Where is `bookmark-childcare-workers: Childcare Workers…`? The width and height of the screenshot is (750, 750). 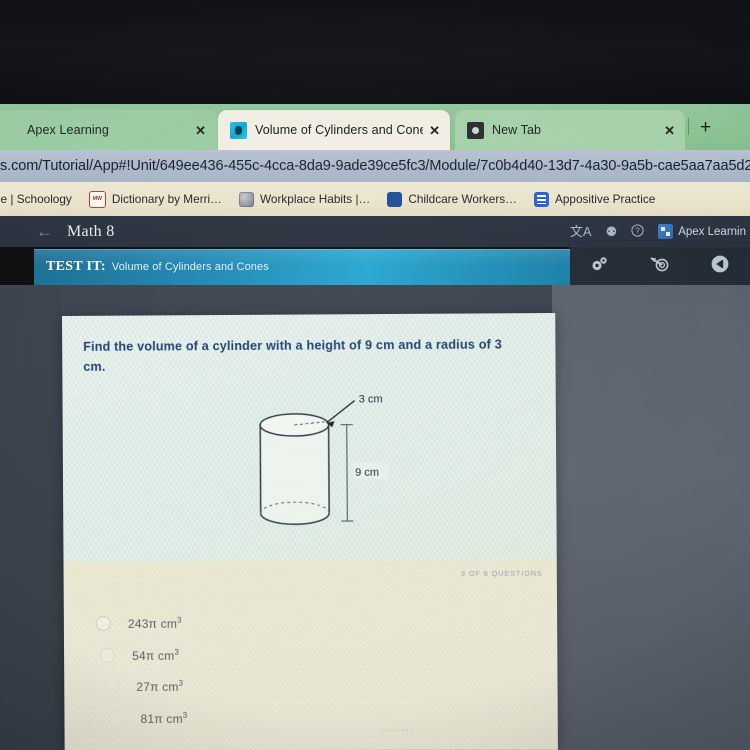 bookmark-childcare-workers: Childcare Workers… is located at coordinates (452, 199).